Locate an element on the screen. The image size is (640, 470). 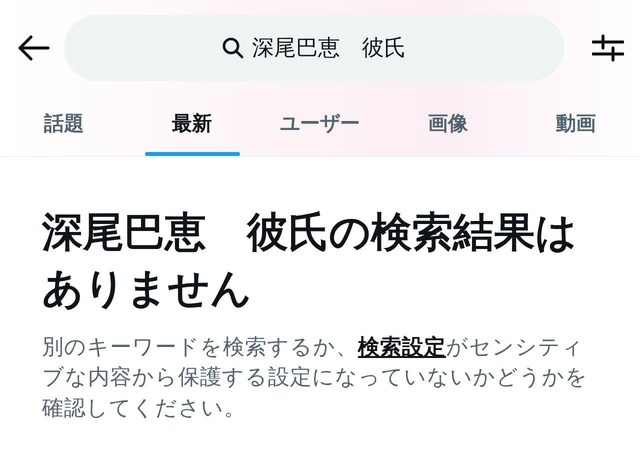
search-settings-link: 検索設定 is located at coordinates (402, 347).